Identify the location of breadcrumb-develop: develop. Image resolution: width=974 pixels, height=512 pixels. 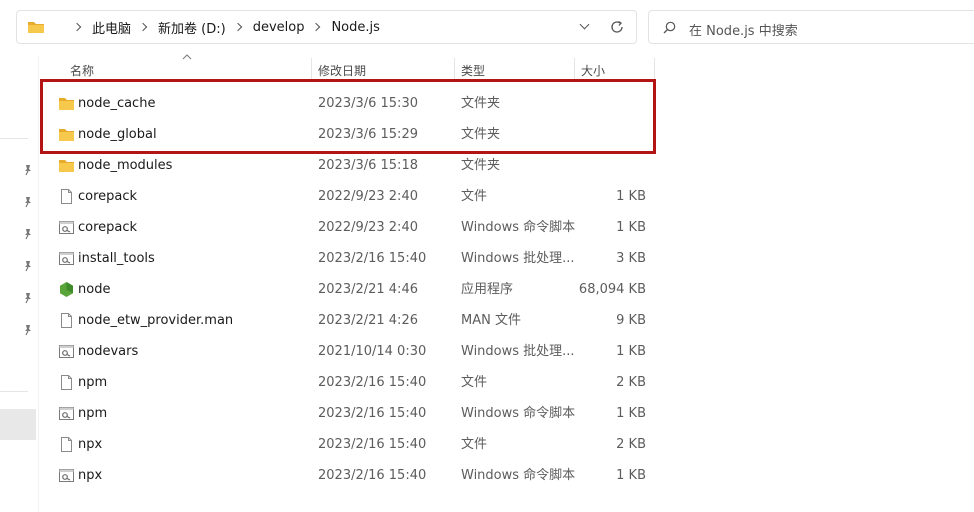
(279, 27).